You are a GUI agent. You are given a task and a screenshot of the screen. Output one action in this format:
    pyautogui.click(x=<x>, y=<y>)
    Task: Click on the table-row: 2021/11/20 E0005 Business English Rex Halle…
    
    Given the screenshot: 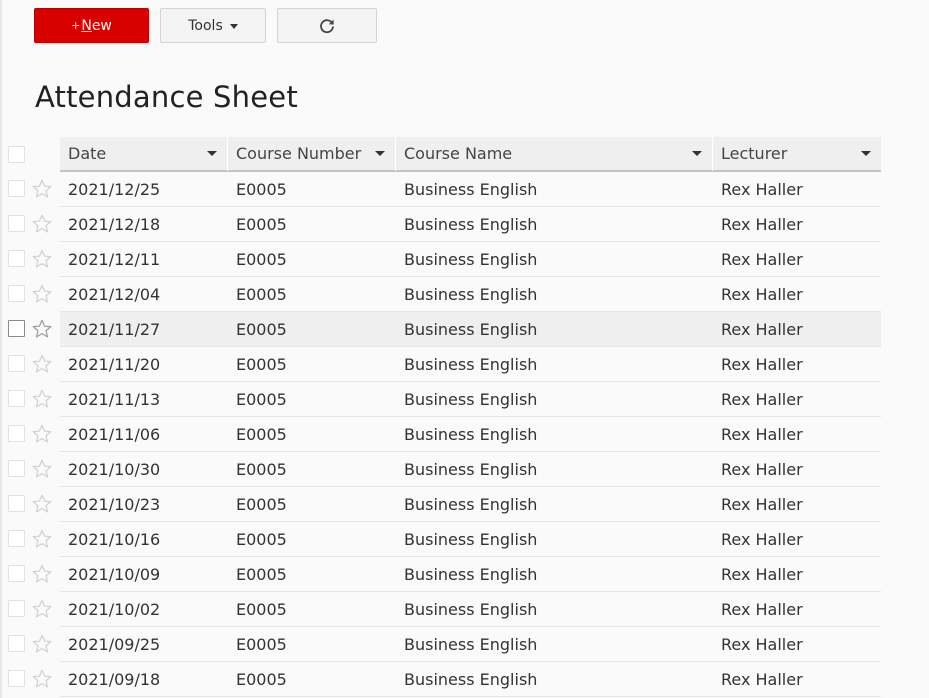 What is the action you would take?
    pyautogui.click(x=465, y=364)
    